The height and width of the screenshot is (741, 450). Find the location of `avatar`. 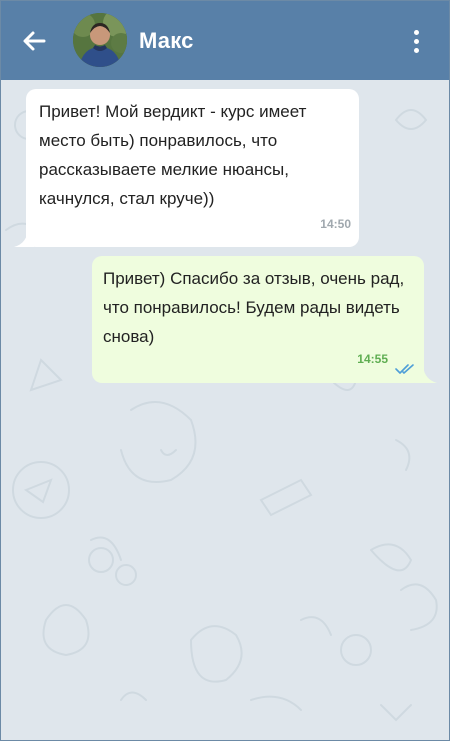

avatar is located at coordinates (100, 40).